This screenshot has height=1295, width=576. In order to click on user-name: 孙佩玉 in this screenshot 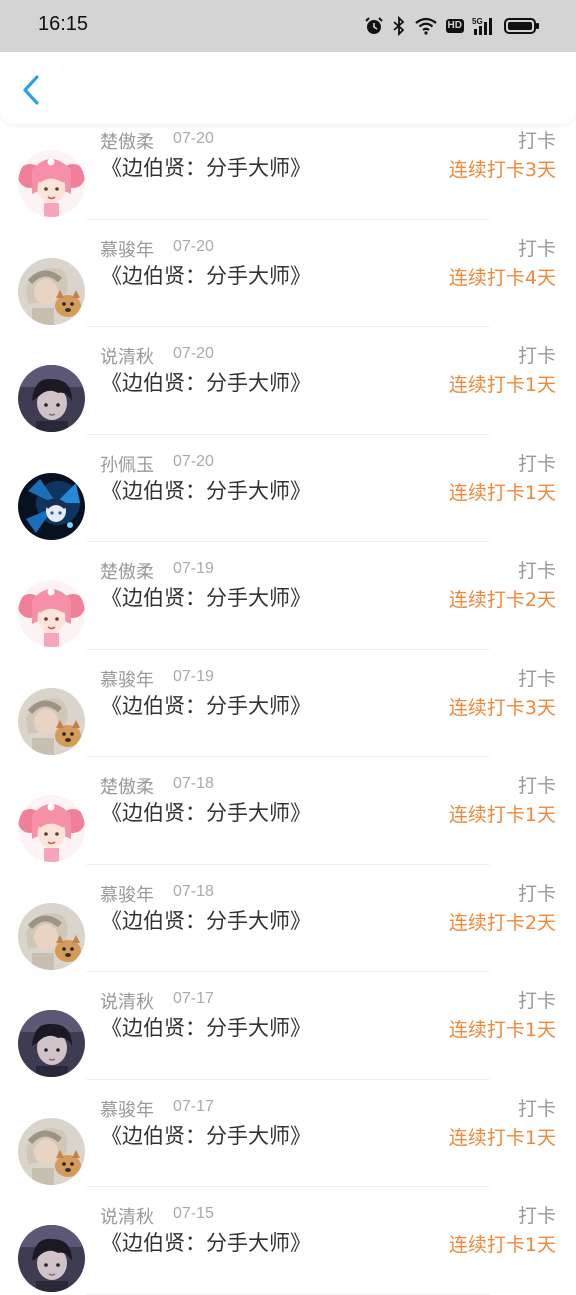, I will do `click(127, 464)`.